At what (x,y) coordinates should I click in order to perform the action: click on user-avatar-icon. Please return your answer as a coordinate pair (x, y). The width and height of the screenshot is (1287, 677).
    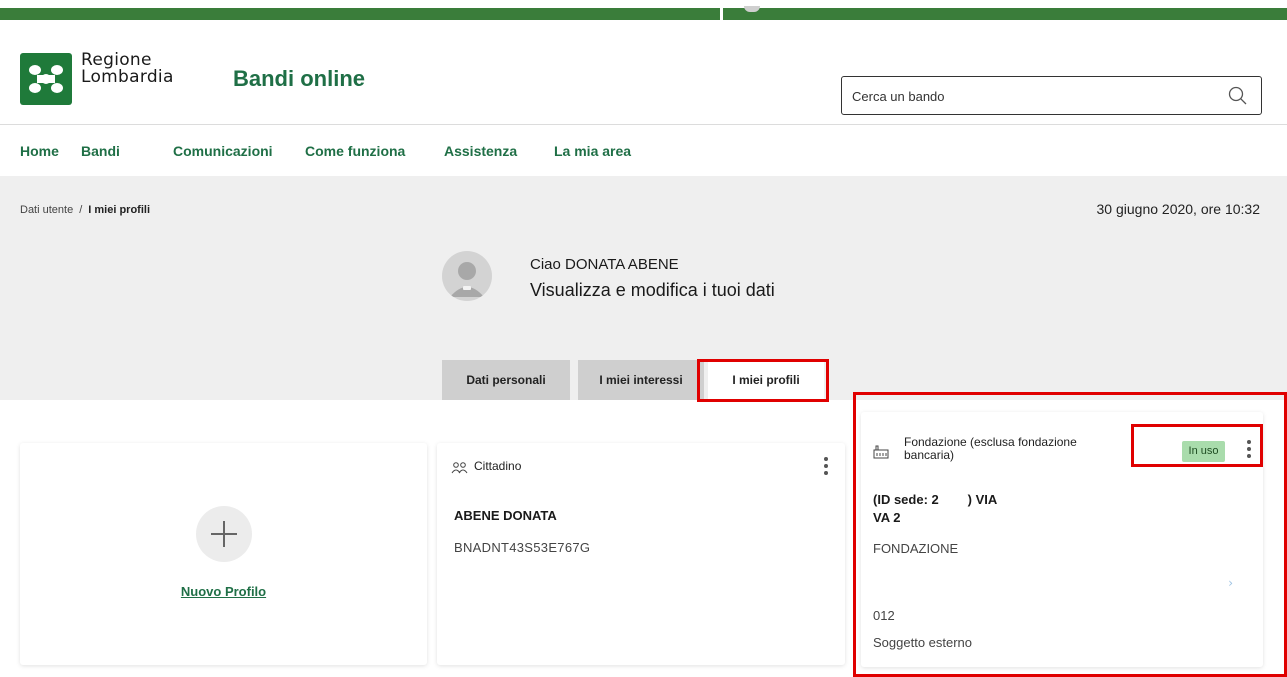
    Looking at the image, I should click on (467, 279).